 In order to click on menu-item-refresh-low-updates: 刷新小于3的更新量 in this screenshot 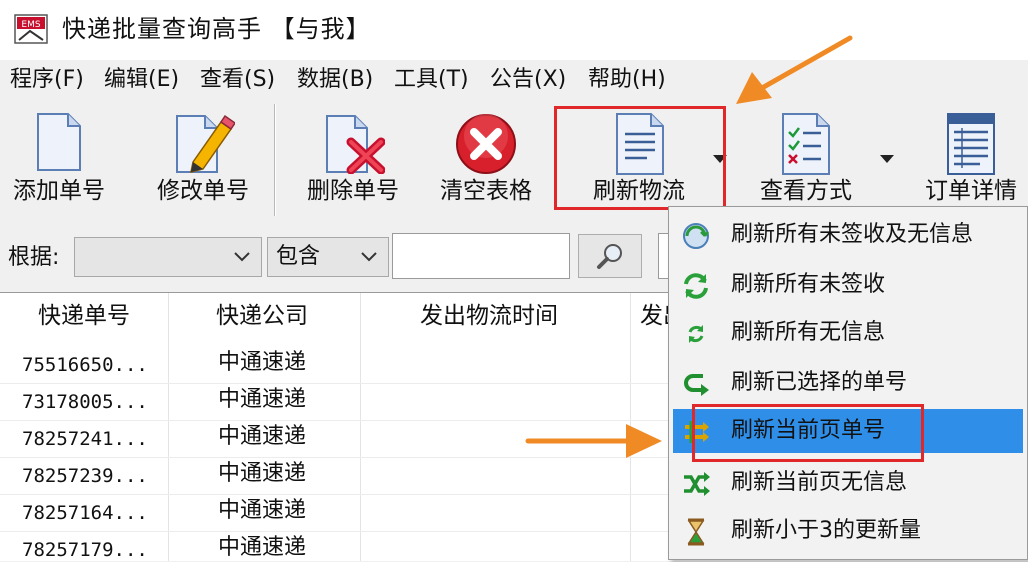, I will do `click(848, 531)`.